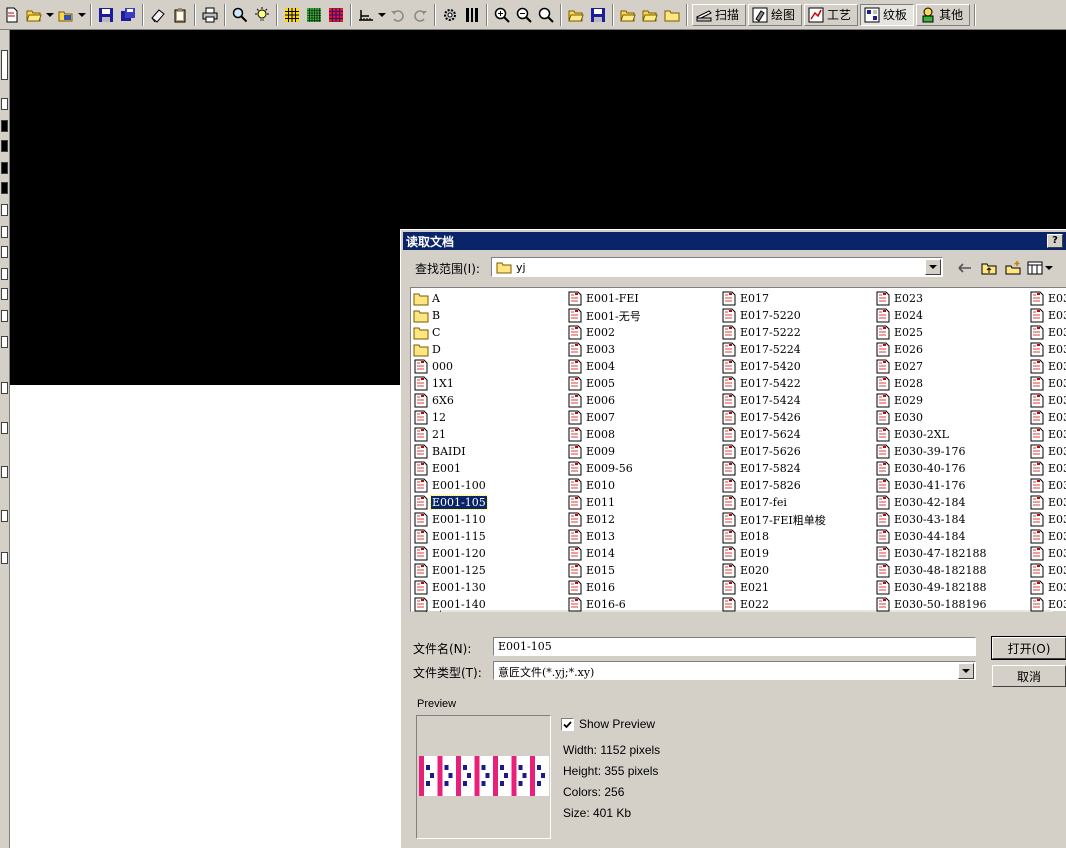  I want to click on view-menu-button, so click(1040, 268).